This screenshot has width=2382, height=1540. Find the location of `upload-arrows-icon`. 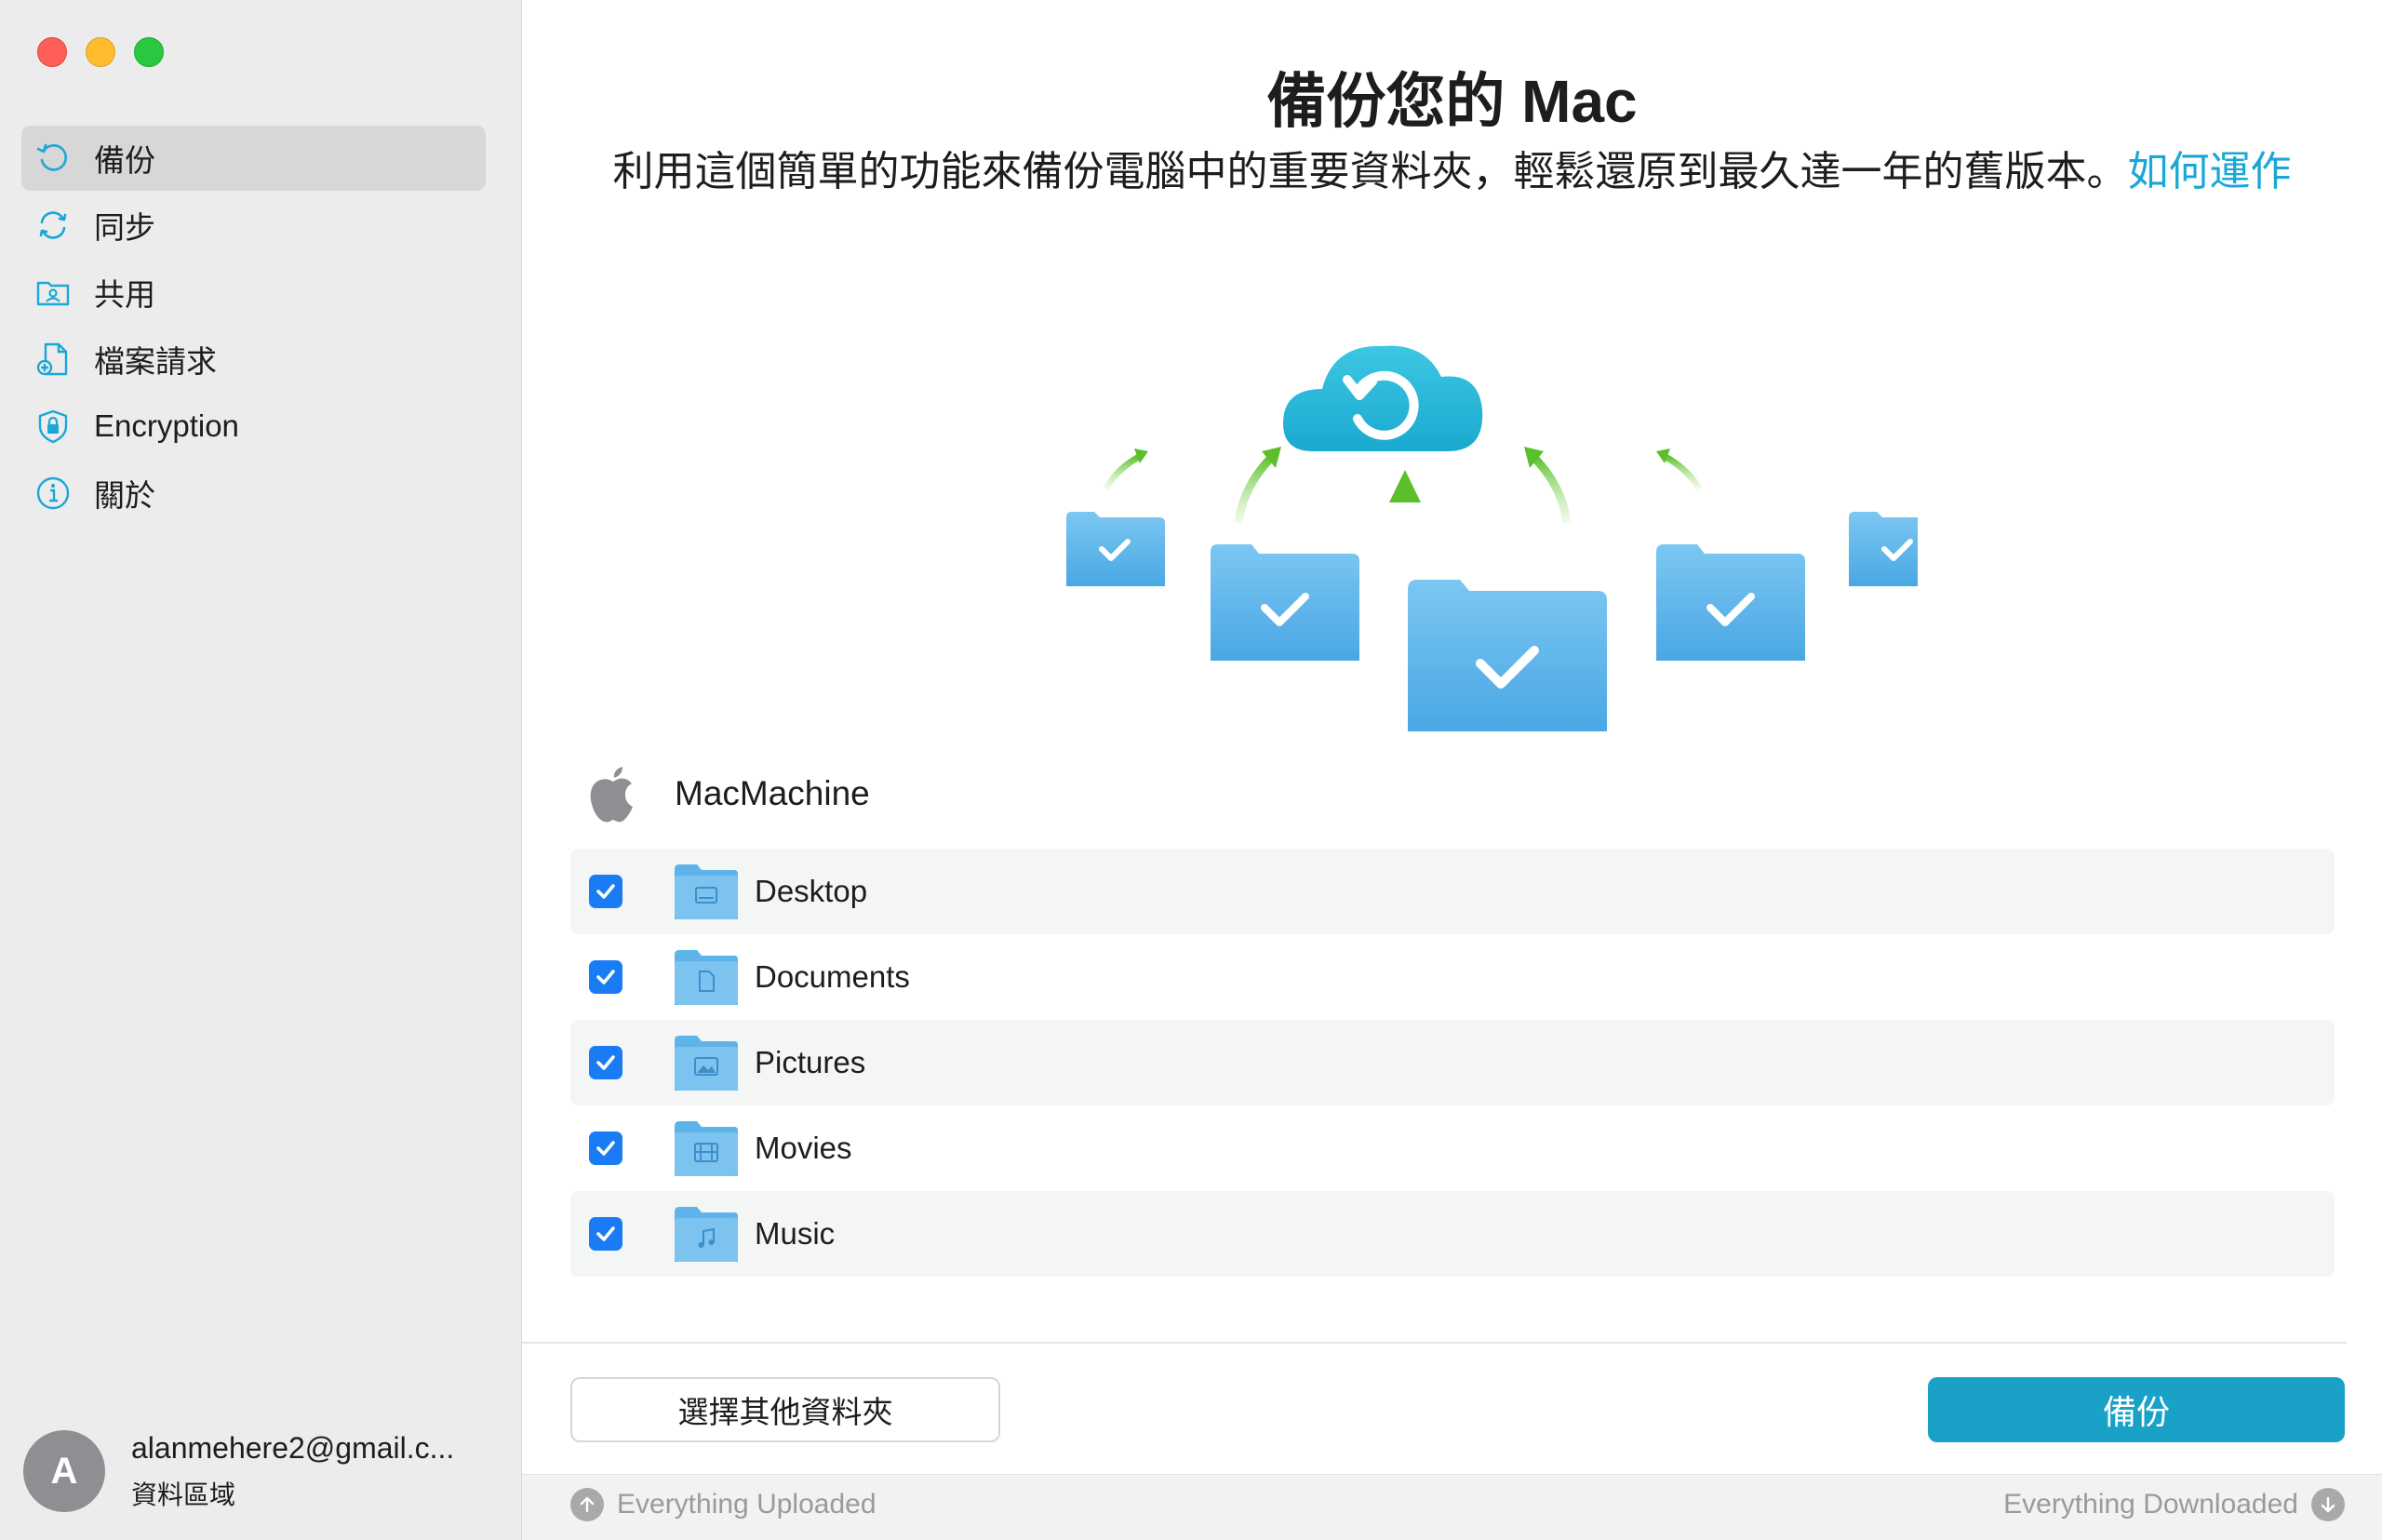

upload-arrows-icon is located at coordinates (1403, 514).